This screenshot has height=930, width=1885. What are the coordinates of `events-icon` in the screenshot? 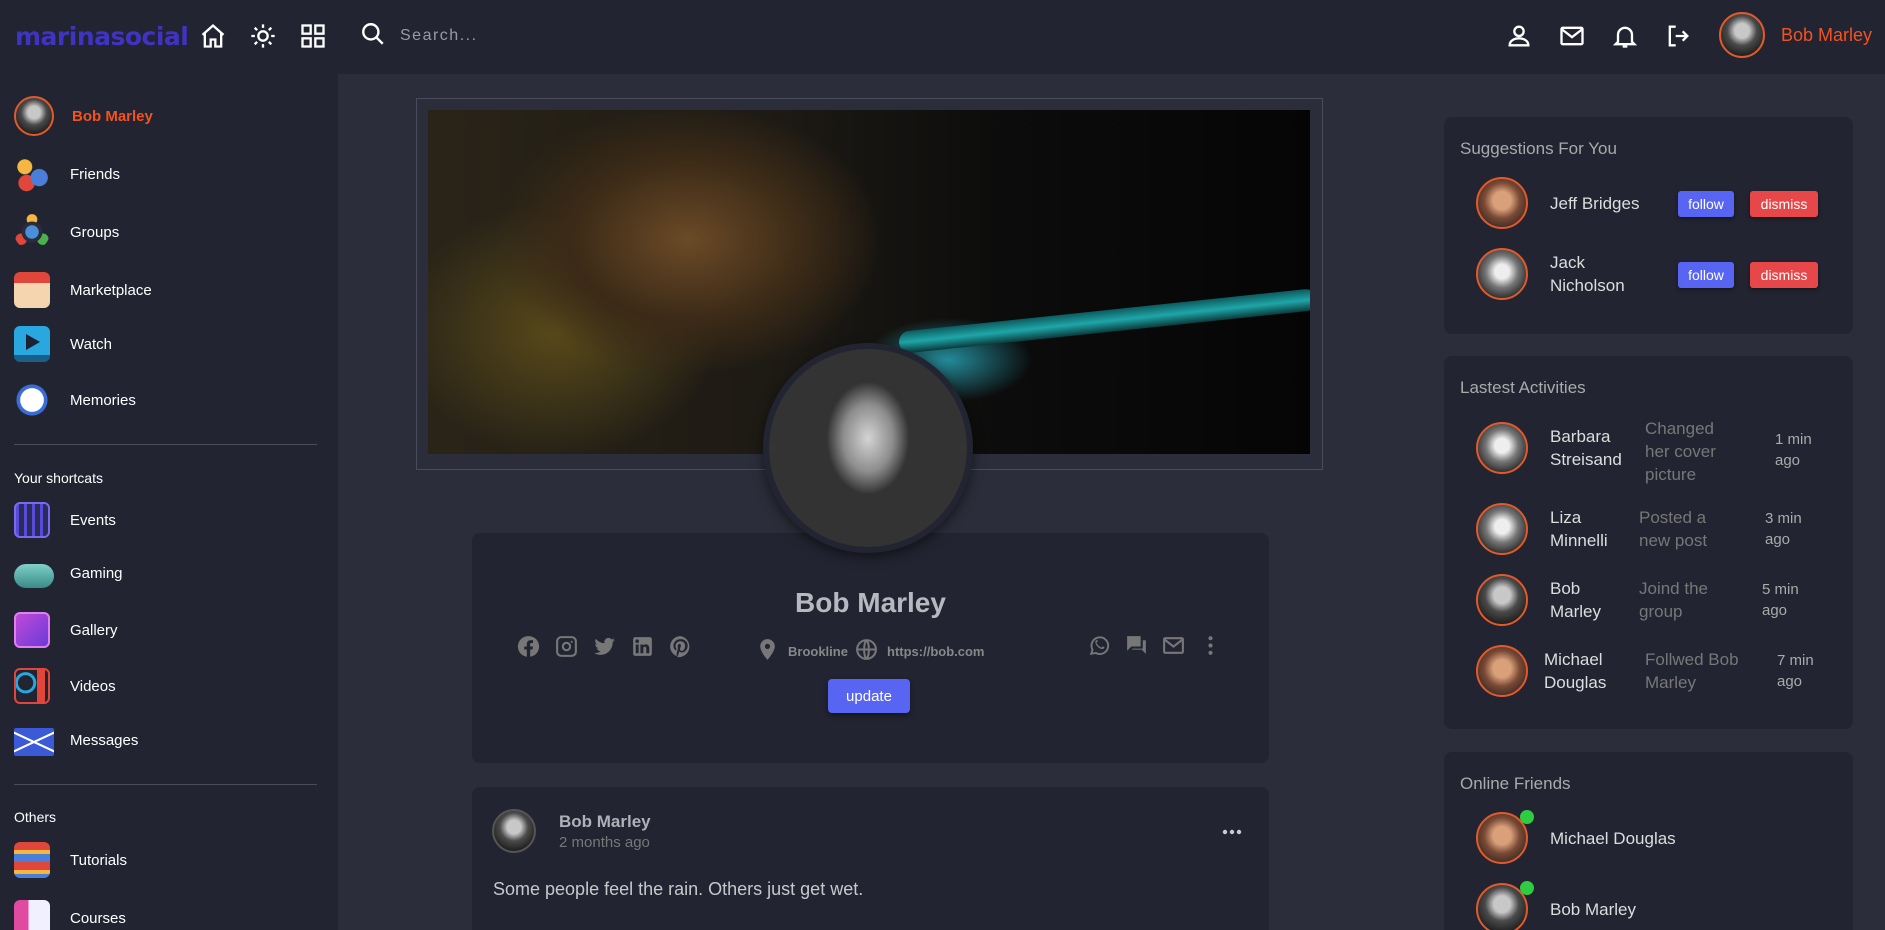 It's located at (32, 520).